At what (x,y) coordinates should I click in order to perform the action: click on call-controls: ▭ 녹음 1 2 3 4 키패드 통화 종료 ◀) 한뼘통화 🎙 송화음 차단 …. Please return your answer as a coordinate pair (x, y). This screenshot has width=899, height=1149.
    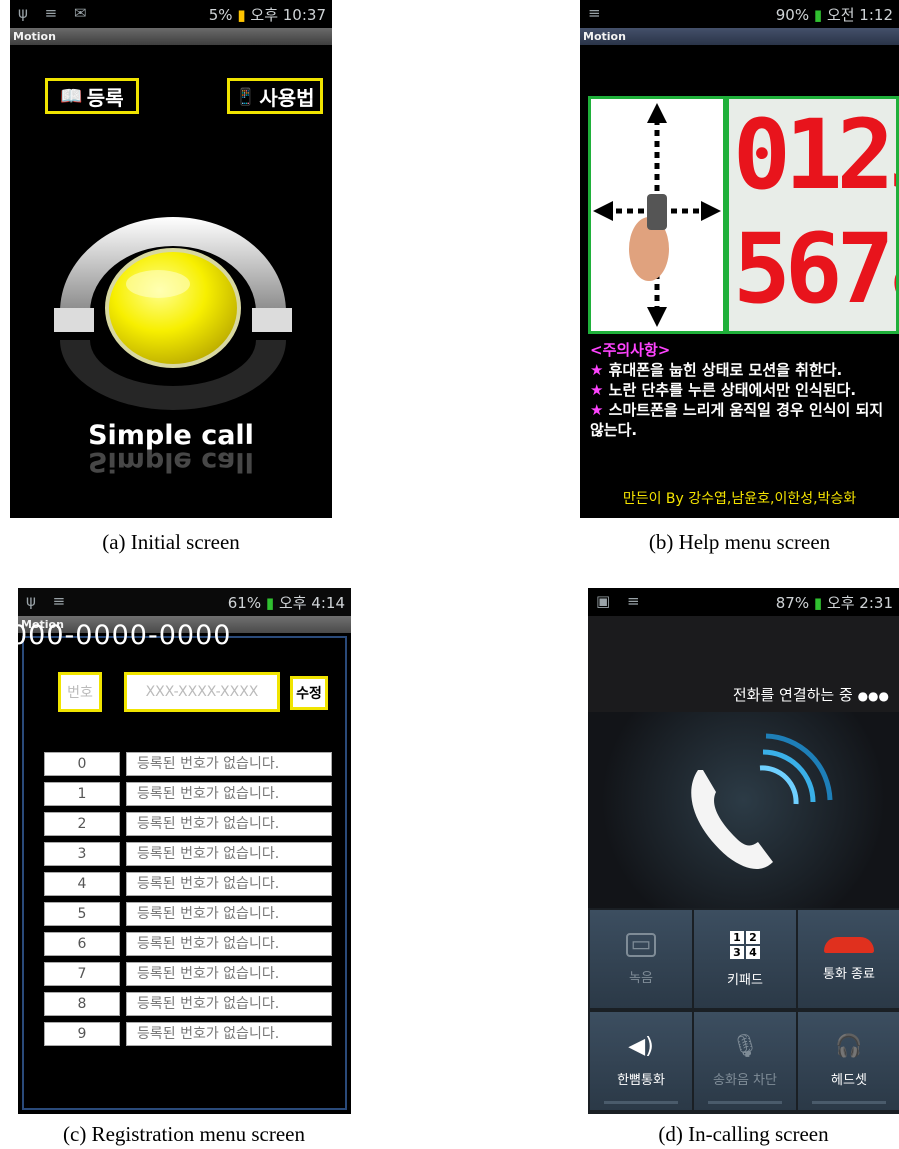
    Looking at the image, I should click on (743, 1011).